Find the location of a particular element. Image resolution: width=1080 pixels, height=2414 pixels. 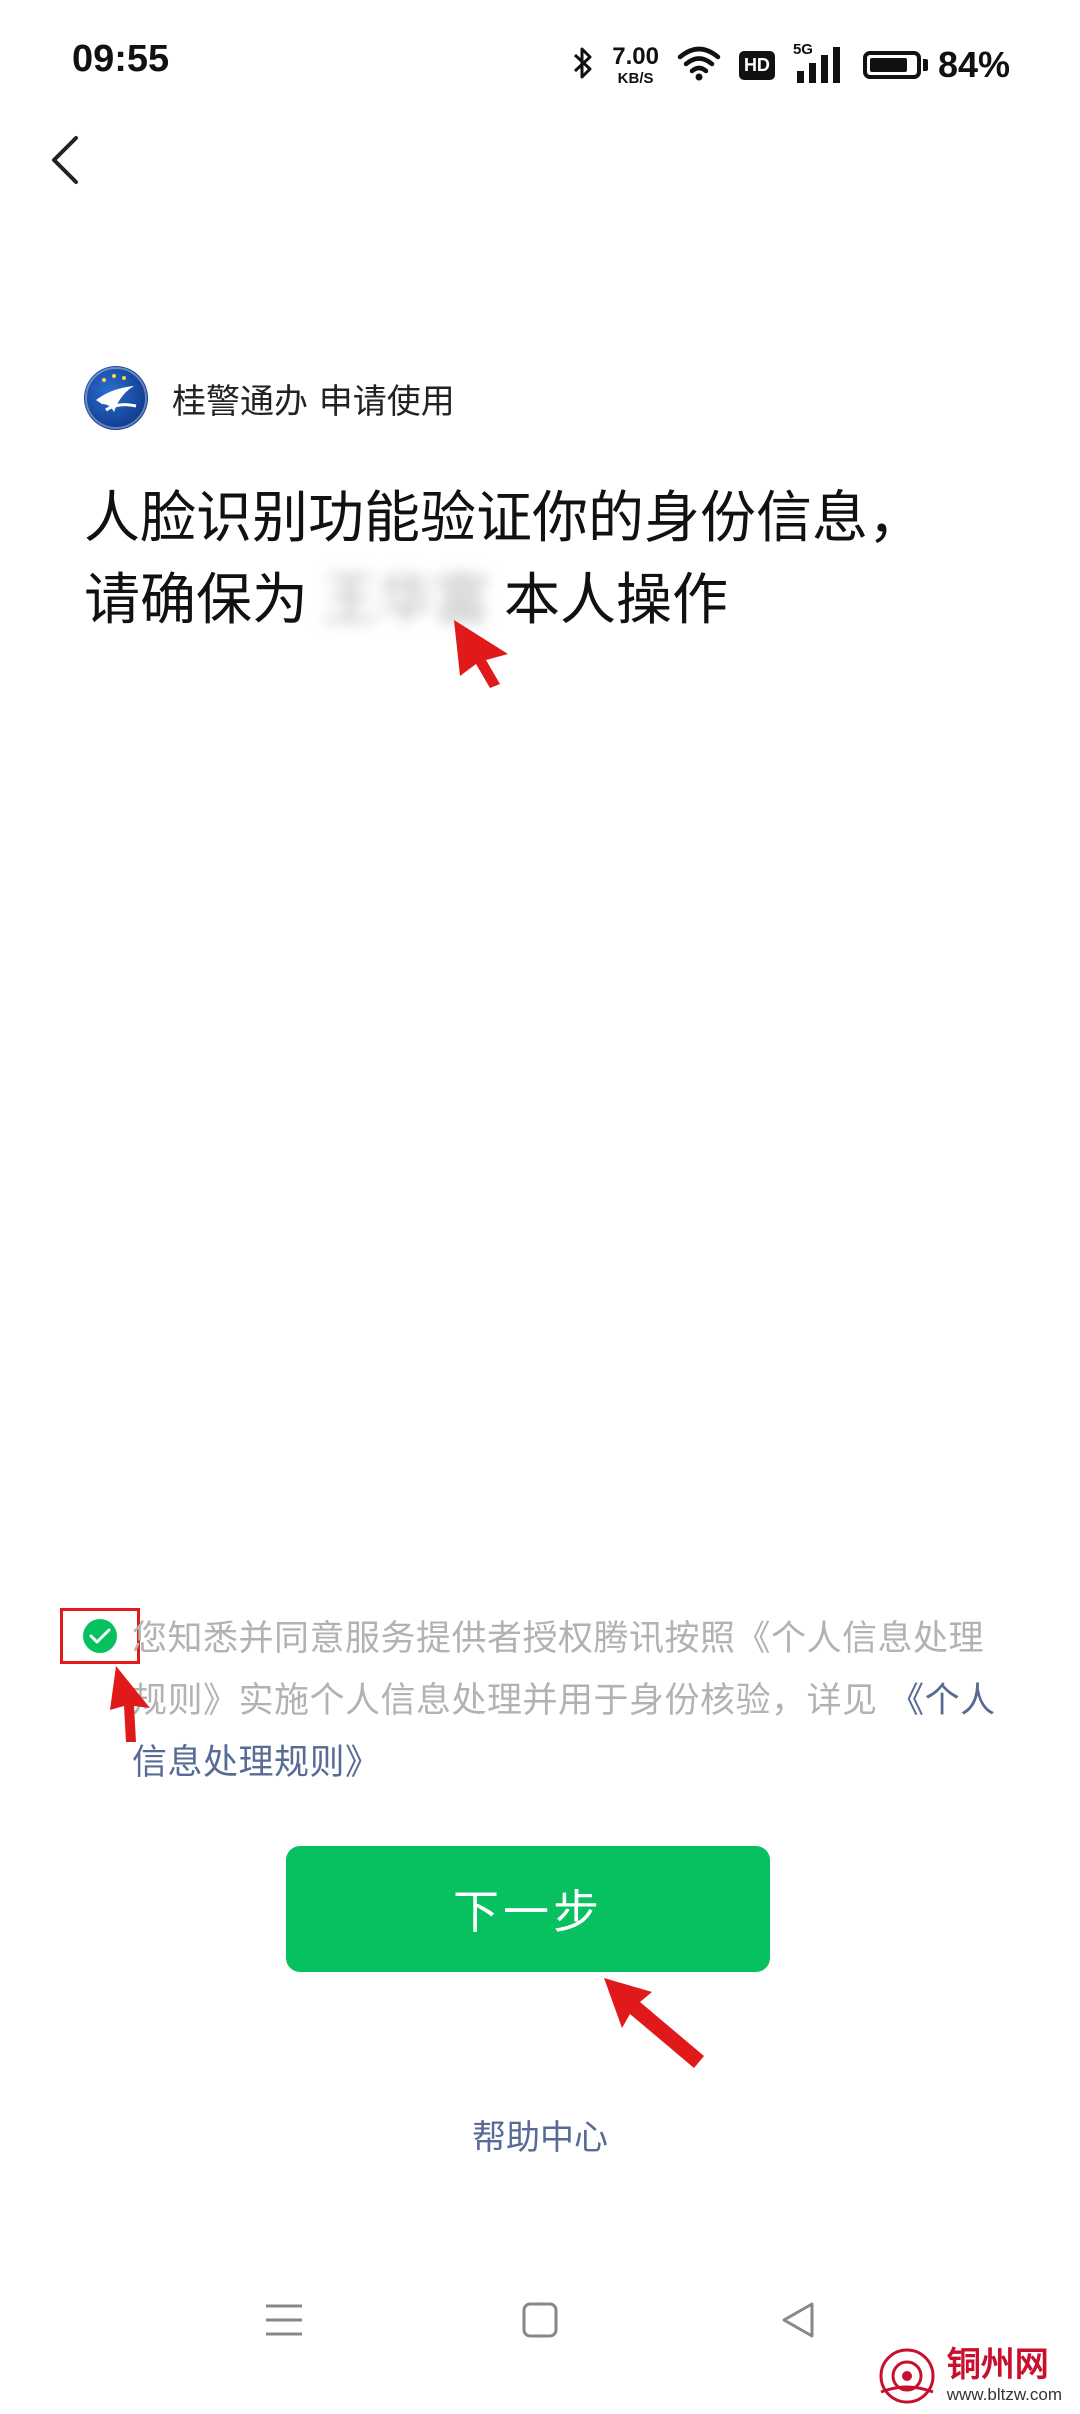

watermark-url: www.bltzw.com is located at coordinates (1004, 2394).